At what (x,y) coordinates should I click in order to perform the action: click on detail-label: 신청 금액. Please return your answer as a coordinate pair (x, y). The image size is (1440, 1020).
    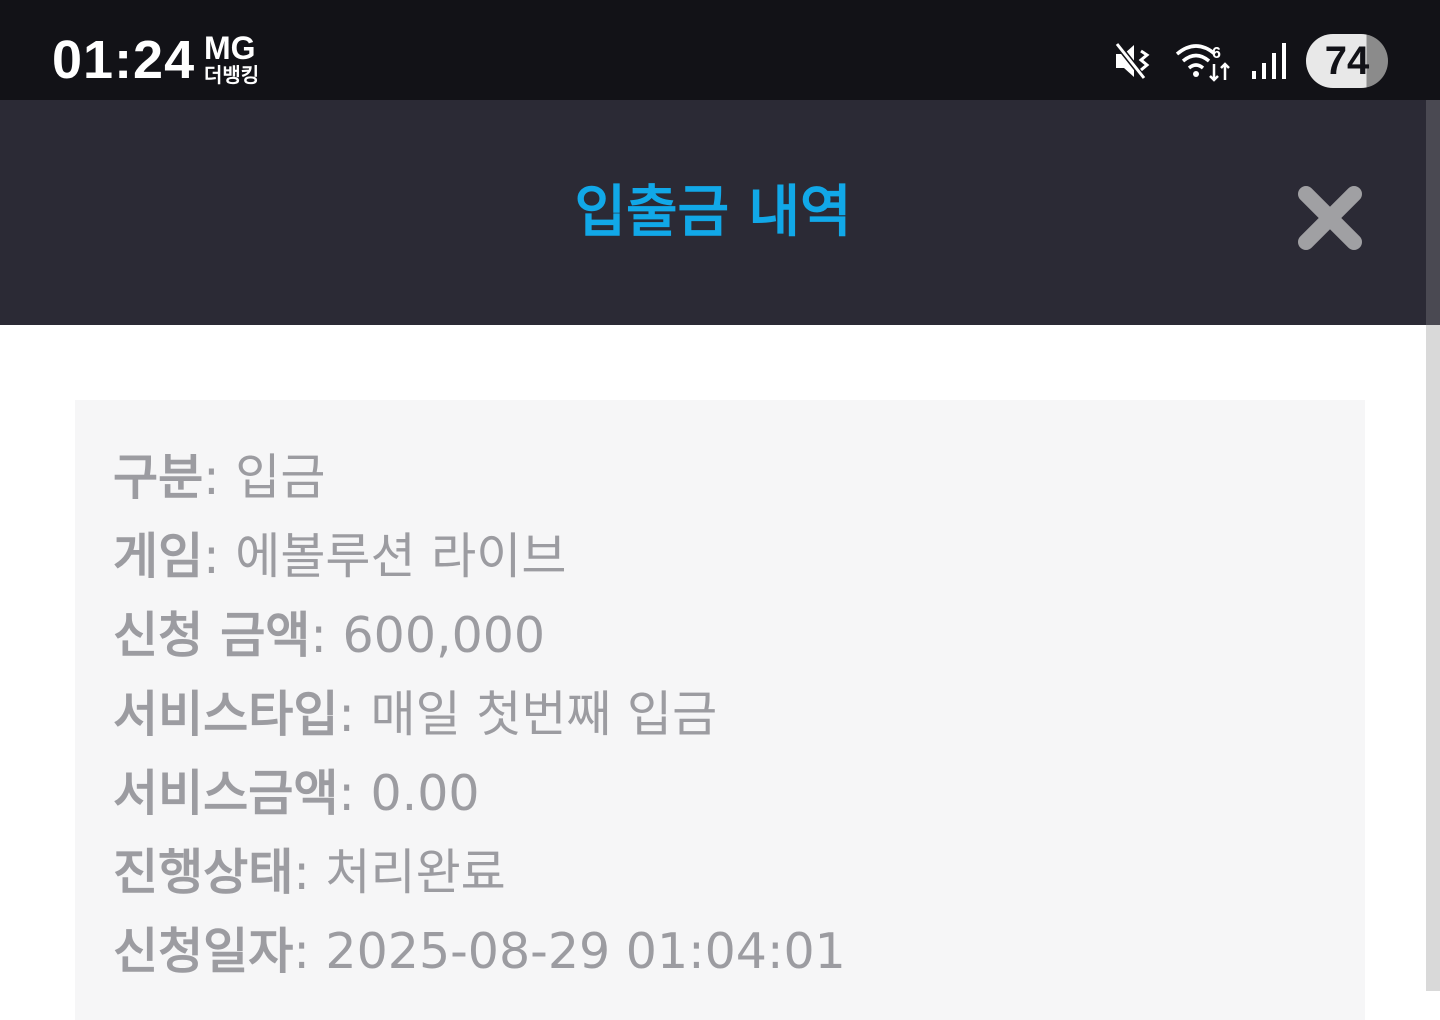
    Looking at the image, I should click on (212, 635).